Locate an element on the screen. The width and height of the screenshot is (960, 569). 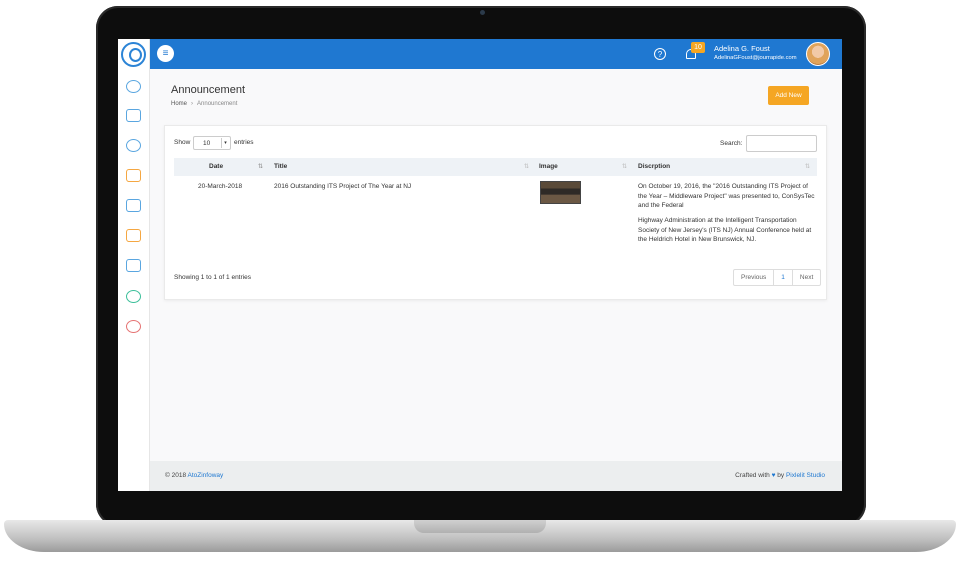
add-new-button: Add New is located at coordinates (788, 95).